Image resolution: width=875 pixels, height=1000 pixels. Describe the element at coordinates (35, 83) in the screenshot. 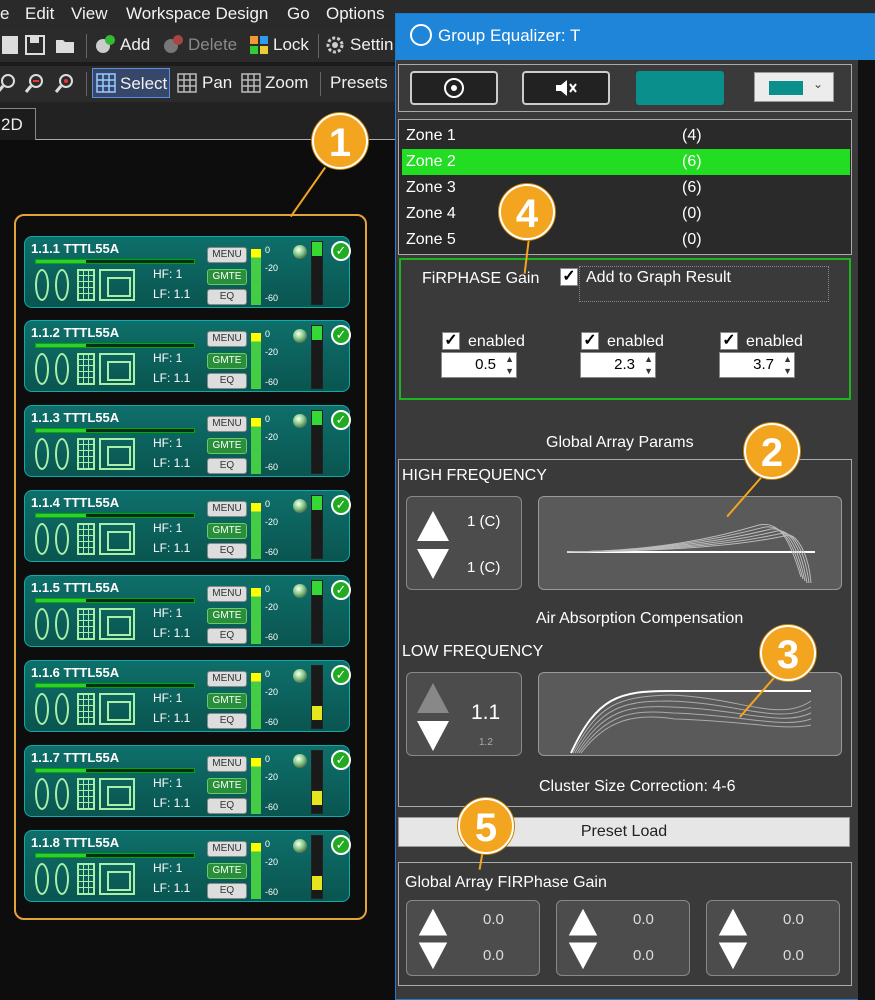

I see `zoom-out-icon` at that location.